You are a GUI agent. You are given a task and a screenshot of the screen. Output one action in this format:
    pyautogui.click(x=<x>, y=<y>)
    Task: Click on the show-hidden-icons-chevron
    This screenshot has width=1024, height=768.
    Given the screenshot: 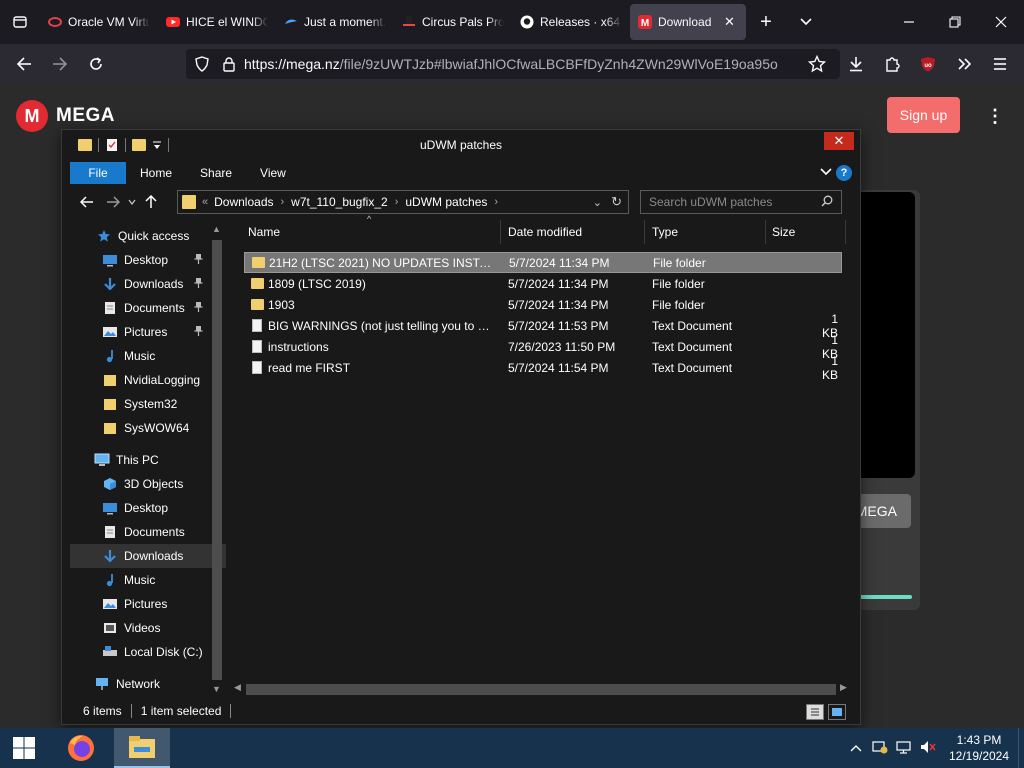 What is the action you would take?
    pyautogui.click(x=856, y=748)
    